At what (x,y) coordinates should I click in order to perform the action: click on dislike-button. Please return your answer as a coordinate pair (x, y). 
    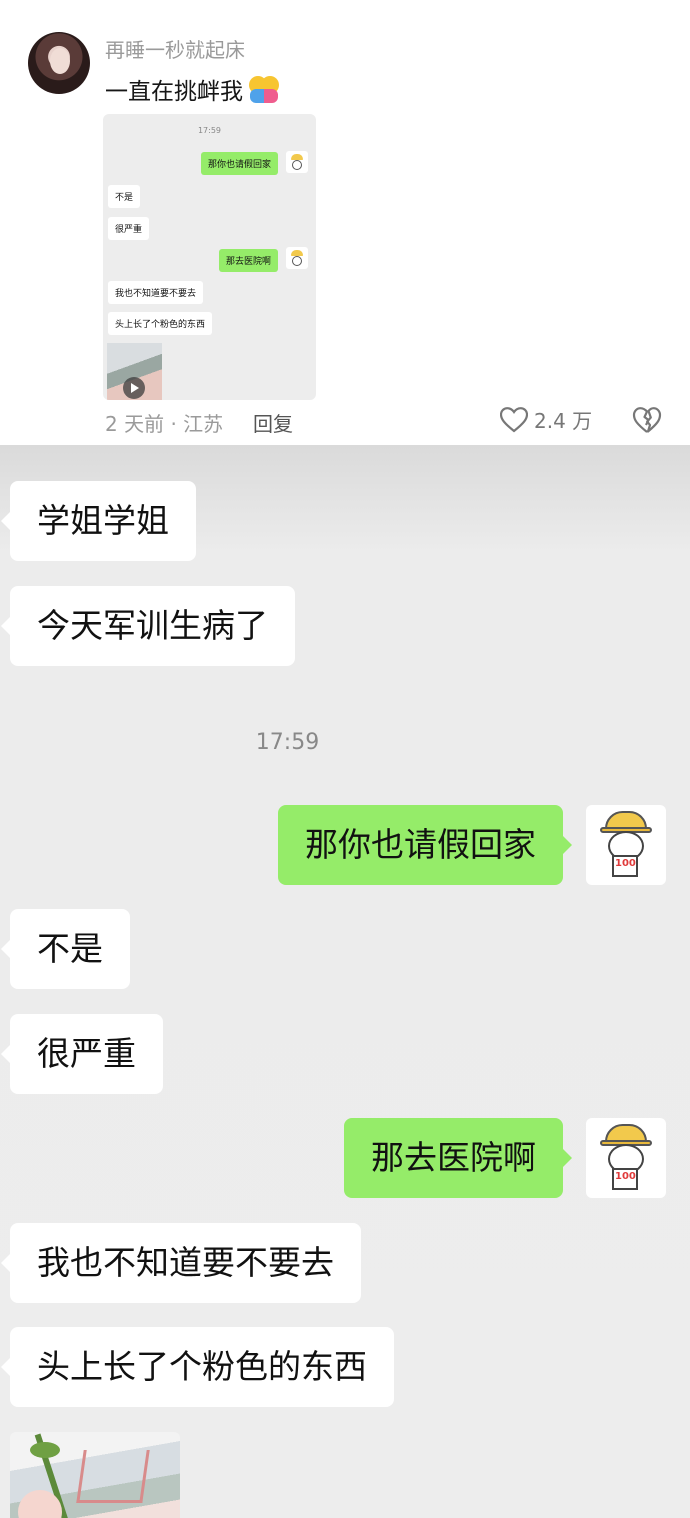
    Looking at the image, I should click on (647, 422).